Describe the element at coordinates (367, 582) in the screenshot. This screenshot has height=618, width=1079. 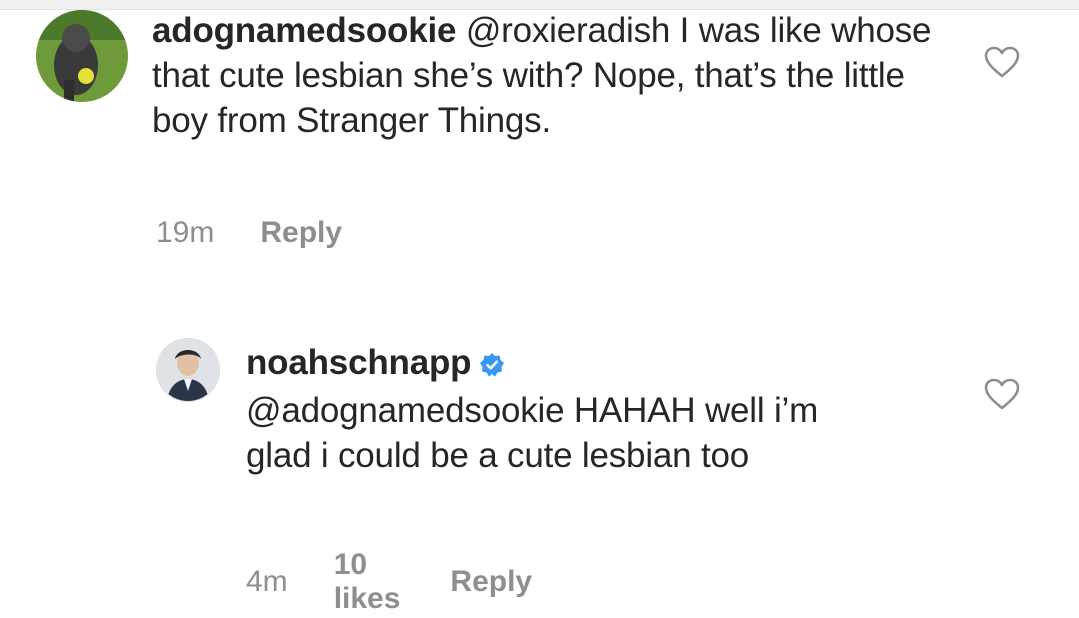
I see `likes-count-button: 10 likes` at that location.